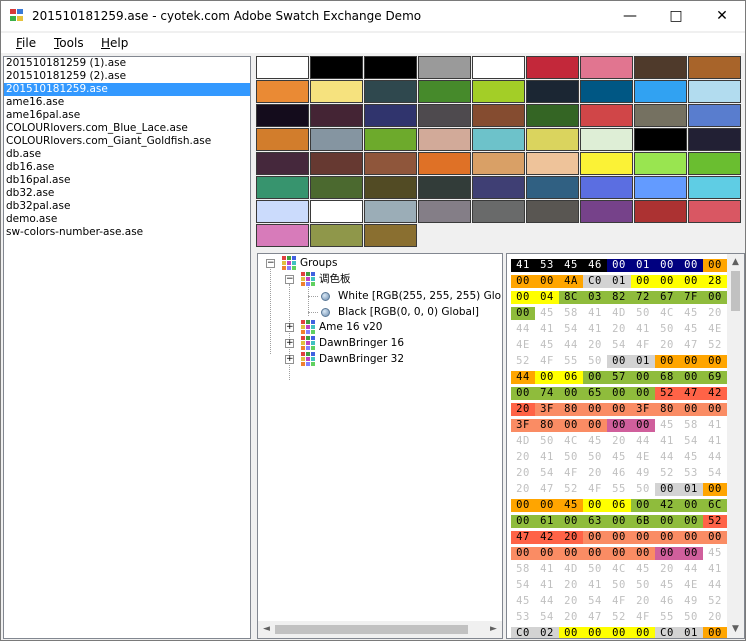 The height and width of the screenshot is (641, 746). I want to click on hex-byte: 68, so click(667, 377).